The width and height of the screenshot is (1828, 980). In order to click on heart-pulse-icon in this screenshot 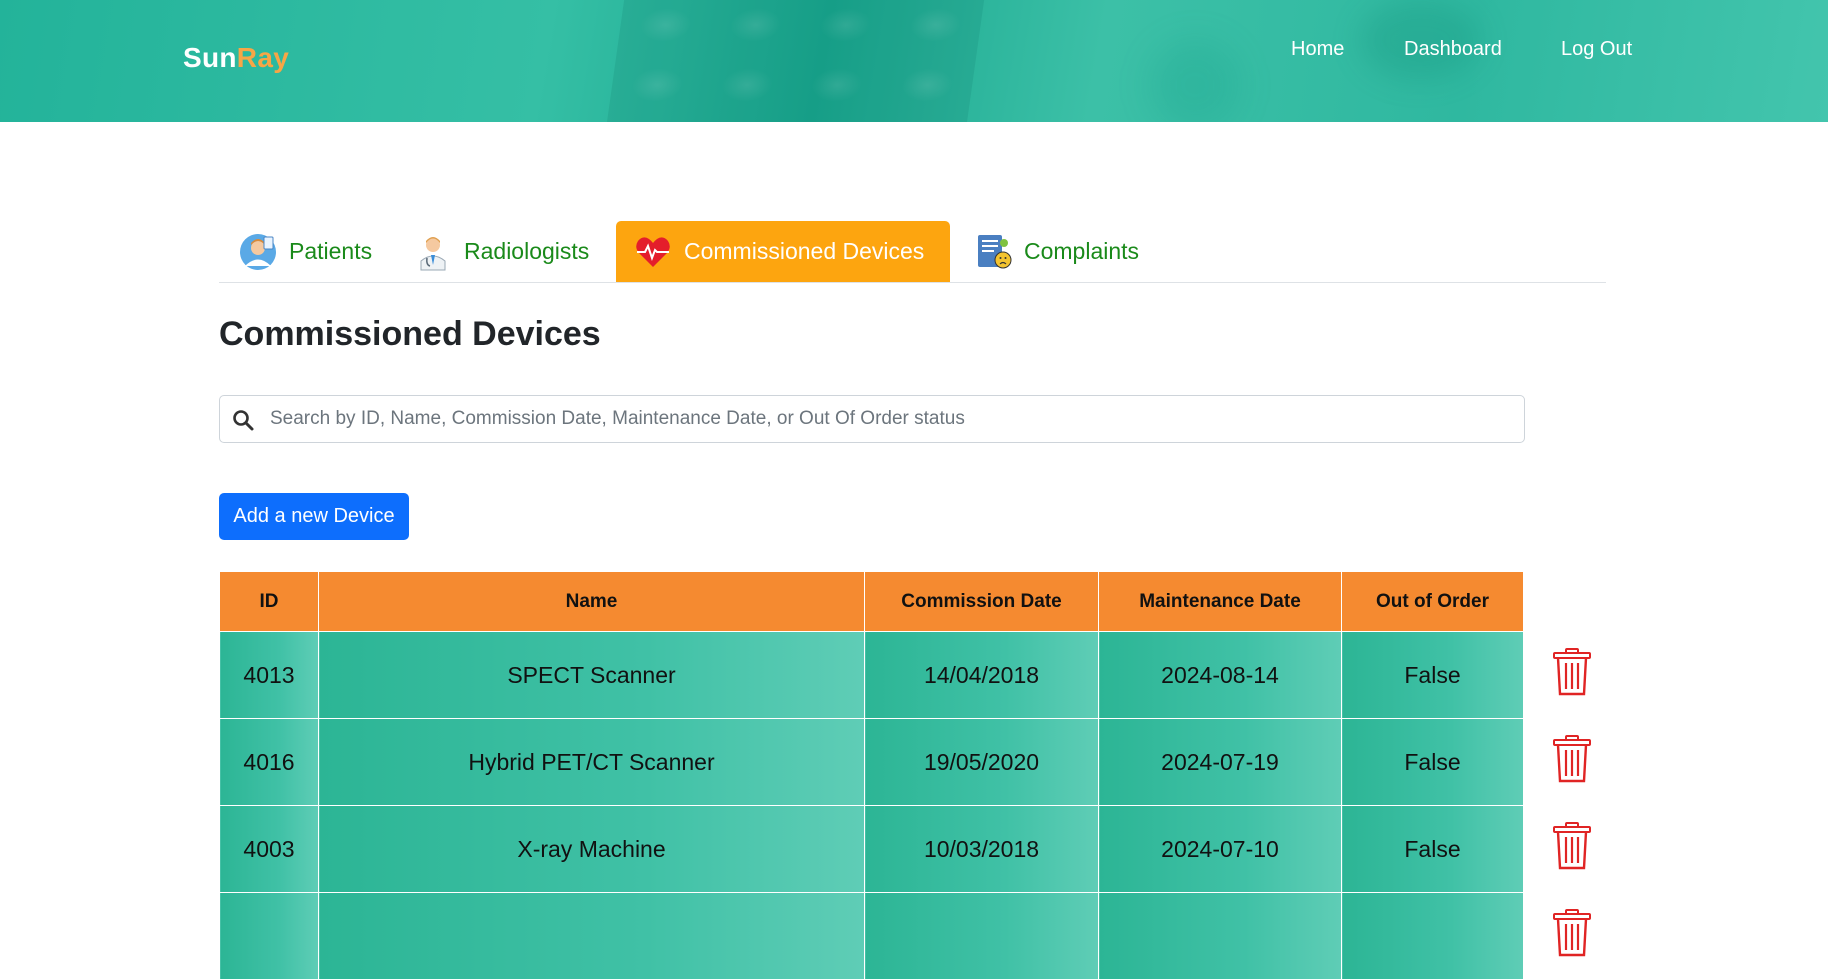, I will do `click(653, 252)`.